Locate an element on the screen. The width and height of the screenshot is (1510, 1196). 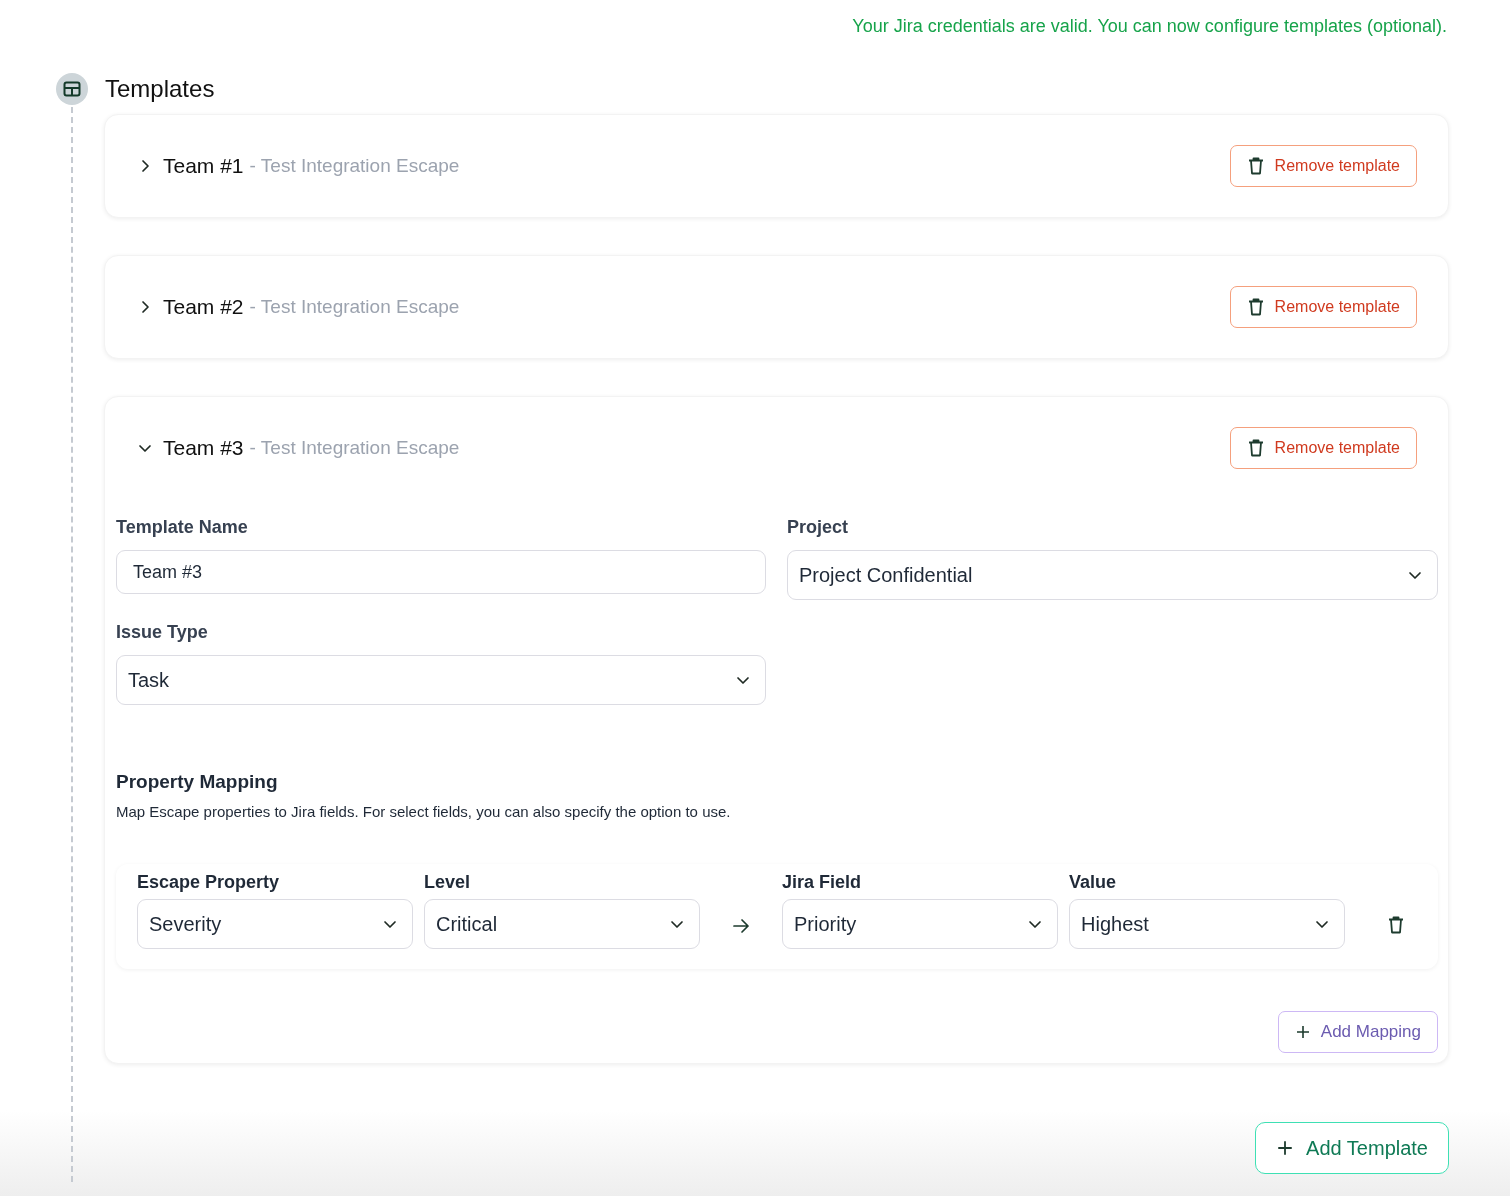
template-title: Team #3 is located at coordinates (203, 448).